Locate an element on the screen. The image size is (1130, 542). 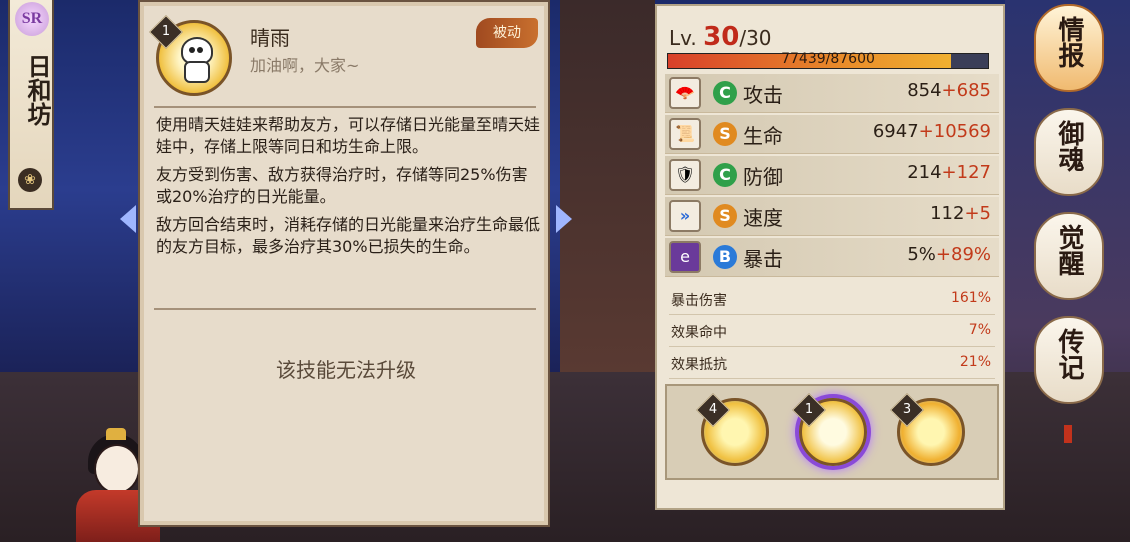
hp-text: 77439/87600 is located at coordinates (828, 59).